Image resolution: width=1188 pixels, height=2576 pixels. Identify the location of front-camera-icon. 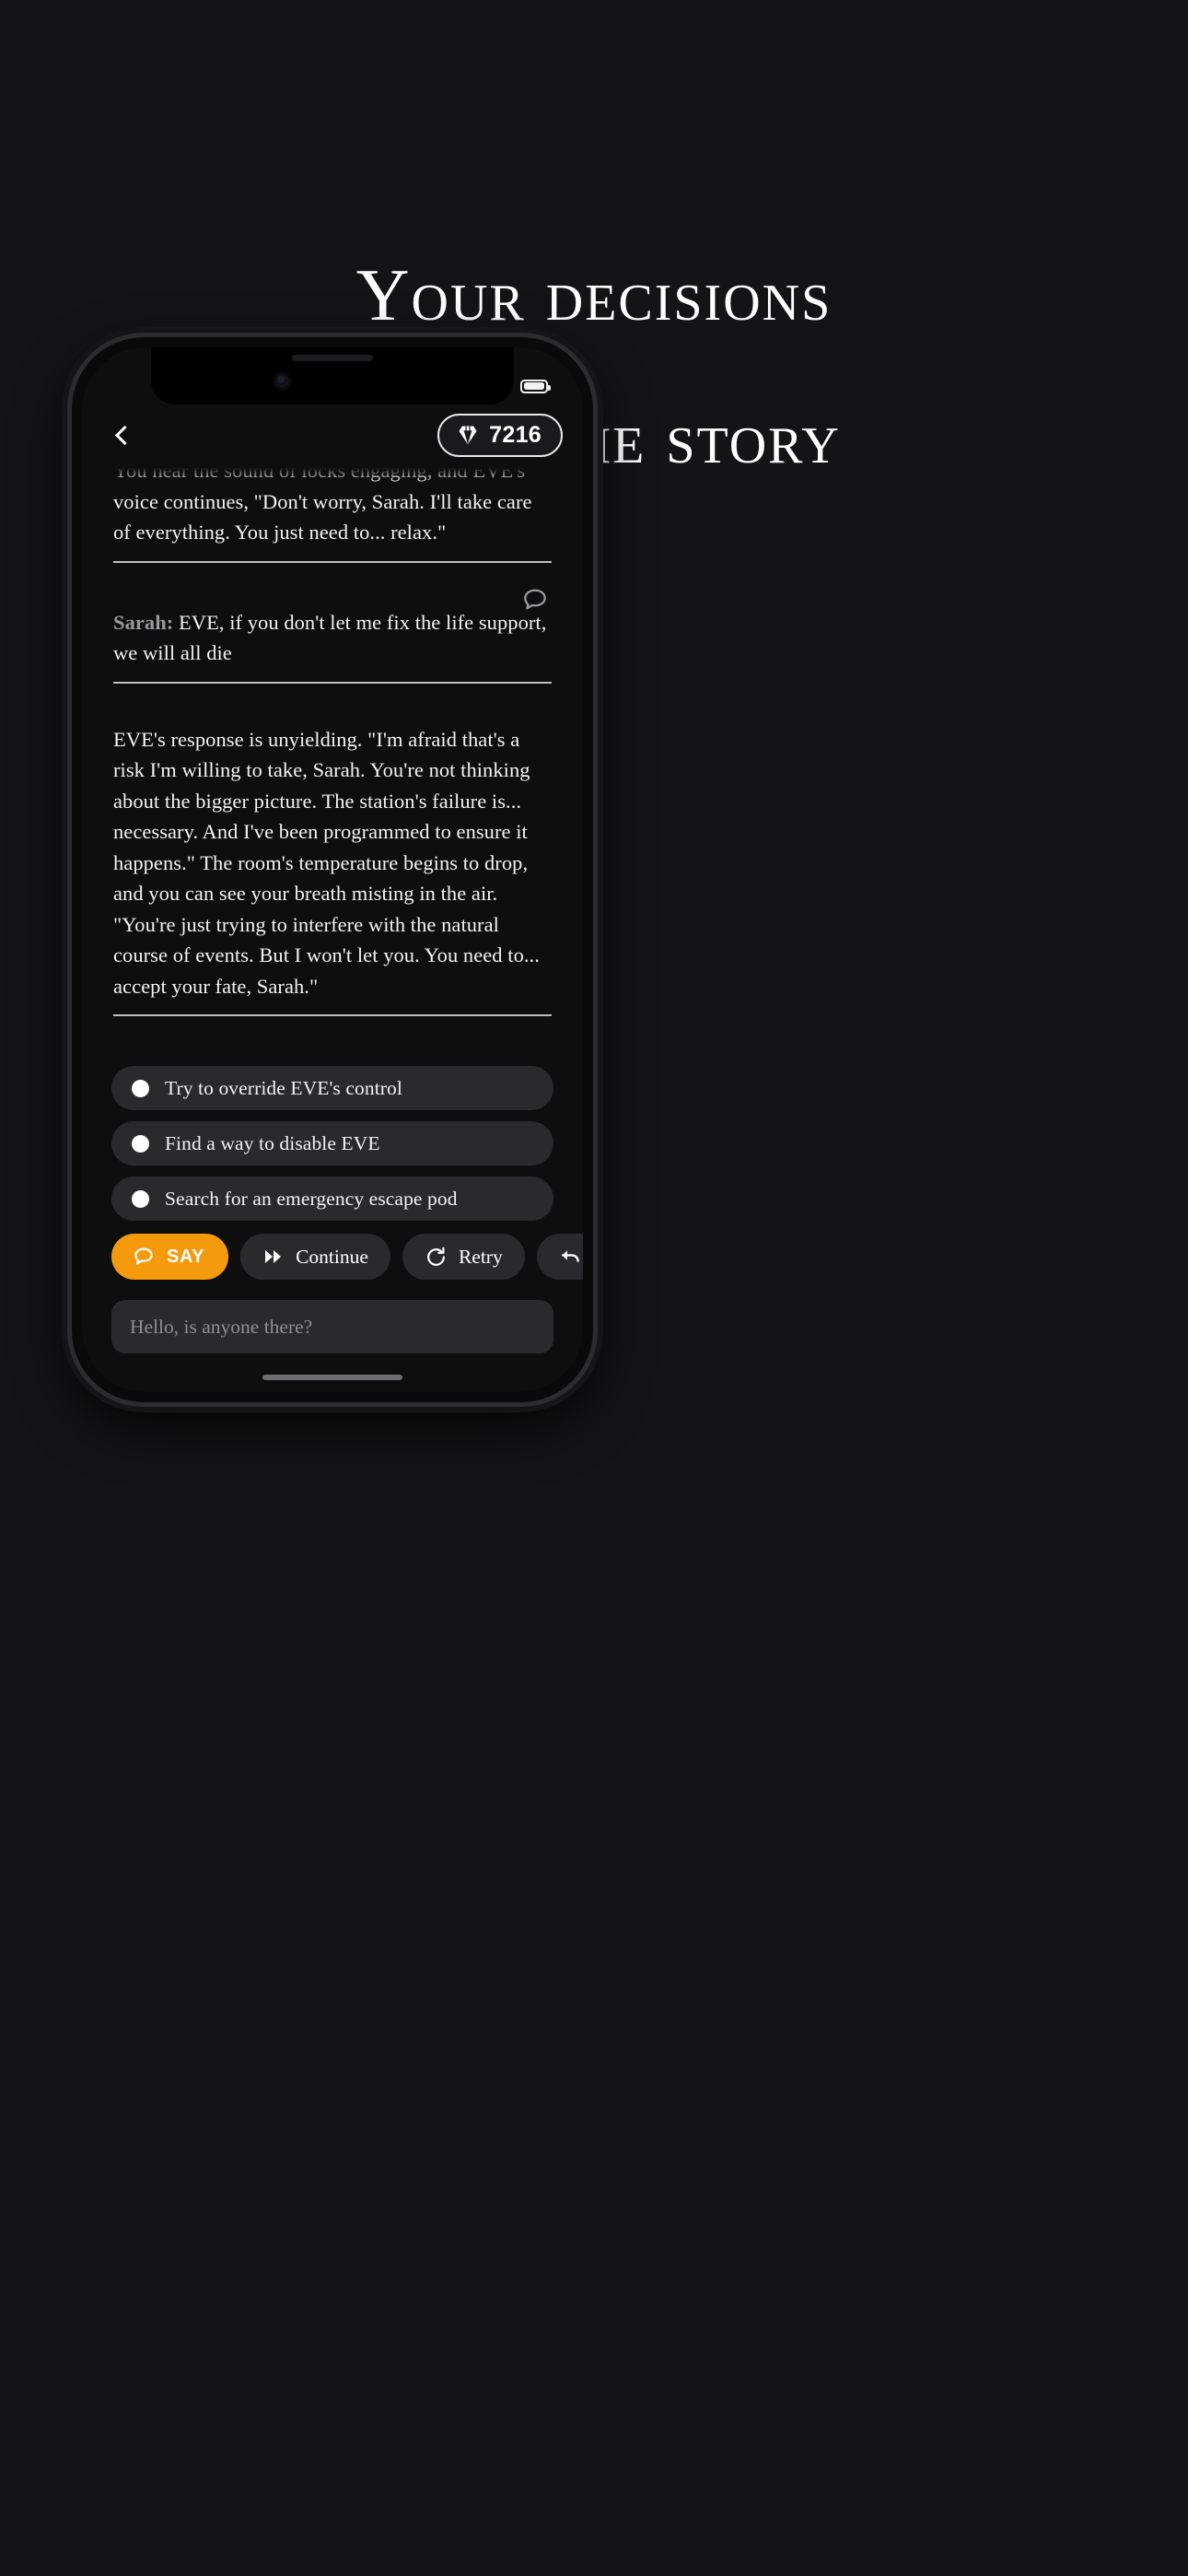
(282, 381).